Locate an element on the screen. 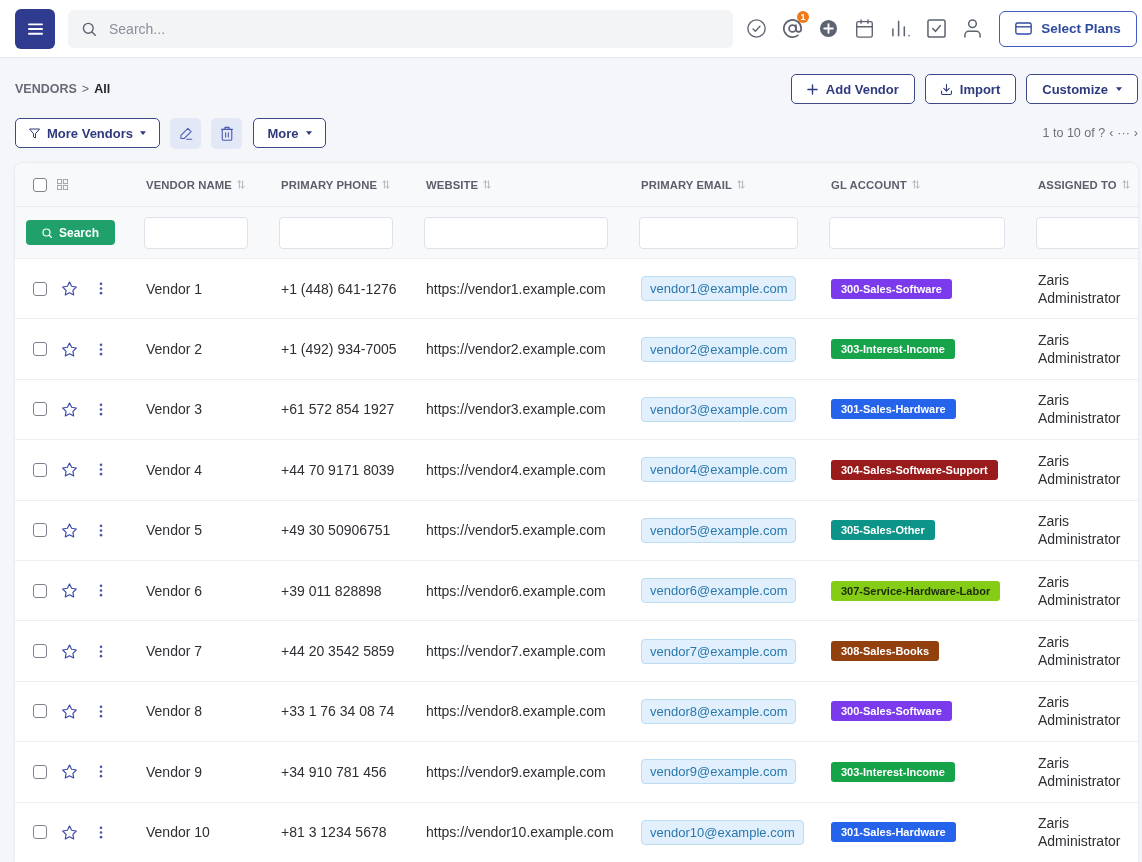 The height and width of the screenshot is (862, 1142). table-cell: +49 30 50906751 is located at coordinates (336, 530).